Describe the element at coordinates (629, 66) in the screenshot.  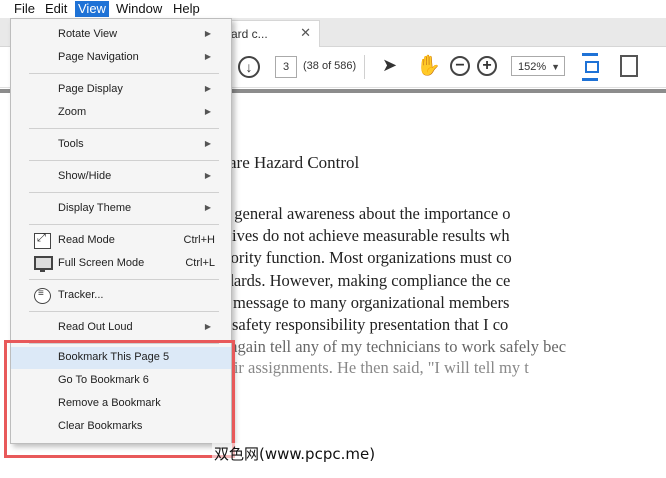
I see `page-tools-icon` at that location.